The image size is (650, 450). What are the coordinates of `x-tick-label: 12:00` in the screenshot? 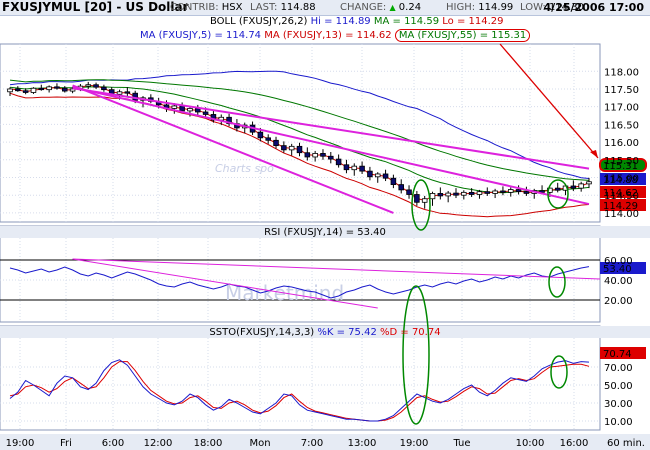 It's located at (158, 443).